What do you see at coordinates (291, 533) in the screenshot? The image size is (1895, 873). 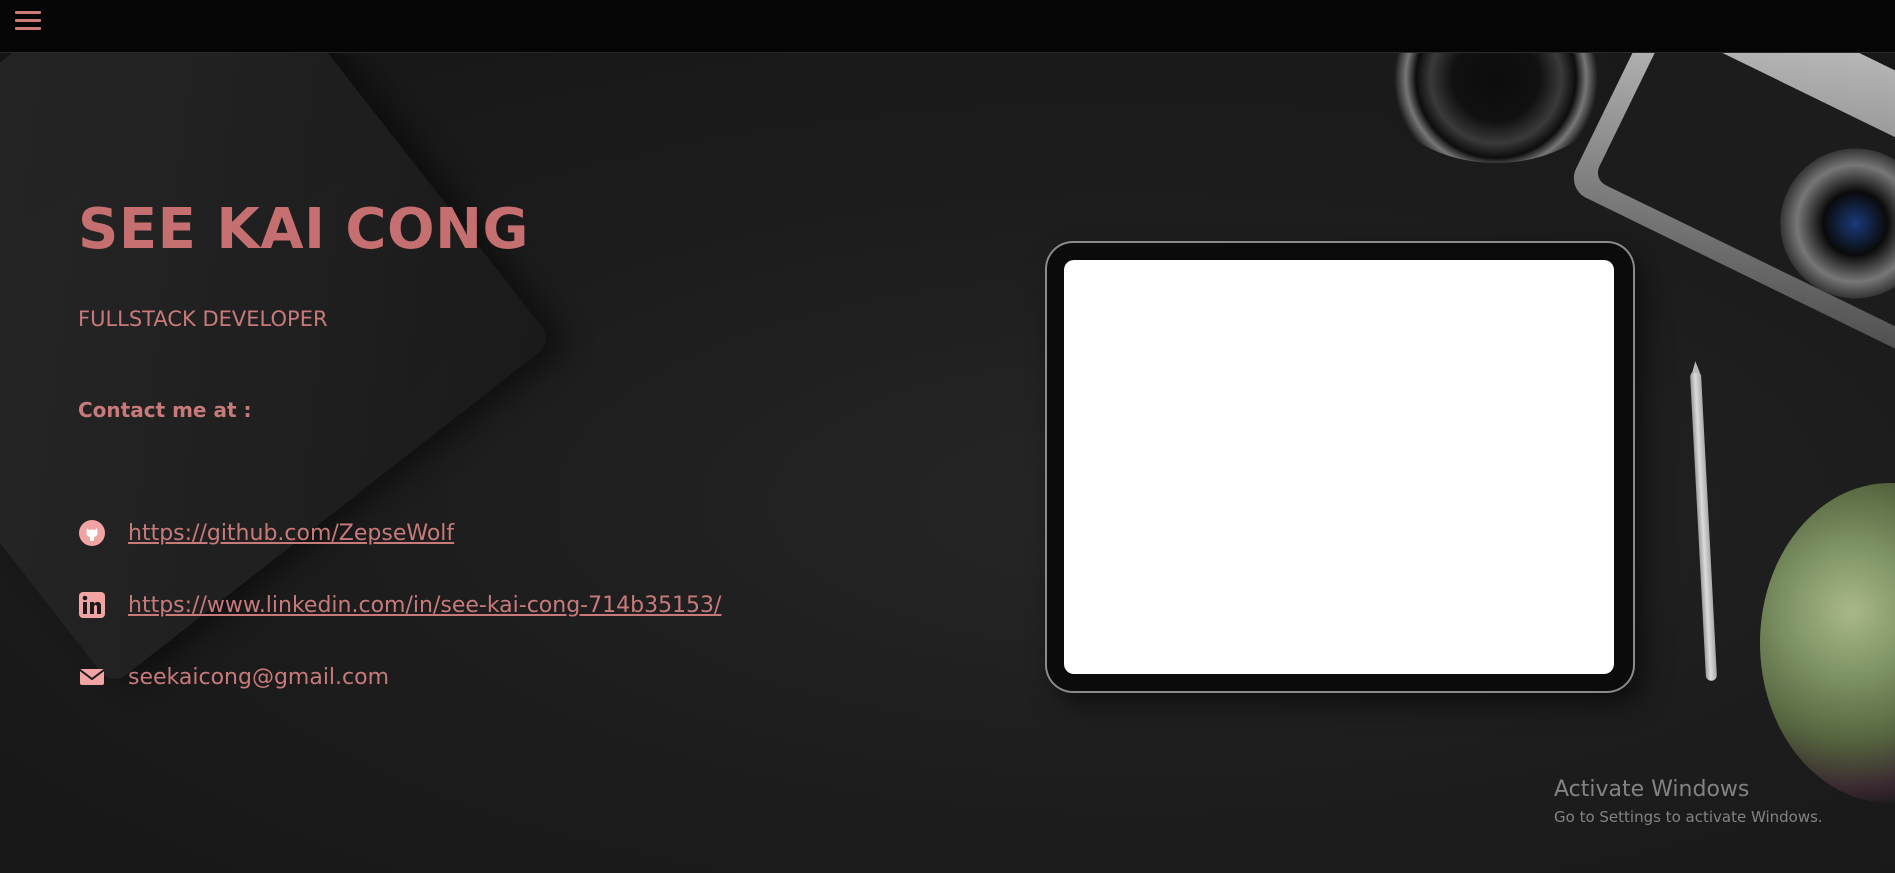 I see `github-link: https://github.com/ZepseWolf` at bounding box center [291, 533].